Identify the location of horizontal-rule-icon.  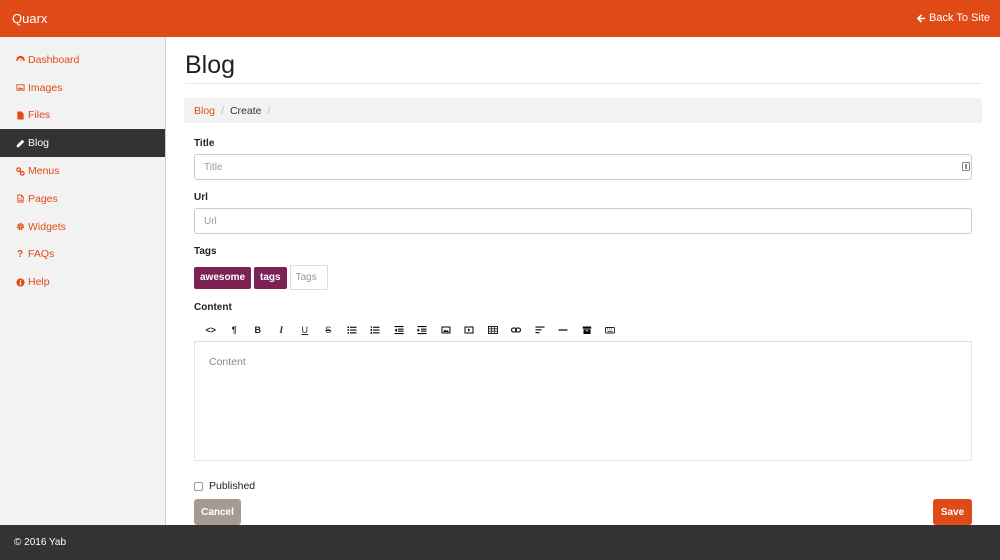
(563, 330).